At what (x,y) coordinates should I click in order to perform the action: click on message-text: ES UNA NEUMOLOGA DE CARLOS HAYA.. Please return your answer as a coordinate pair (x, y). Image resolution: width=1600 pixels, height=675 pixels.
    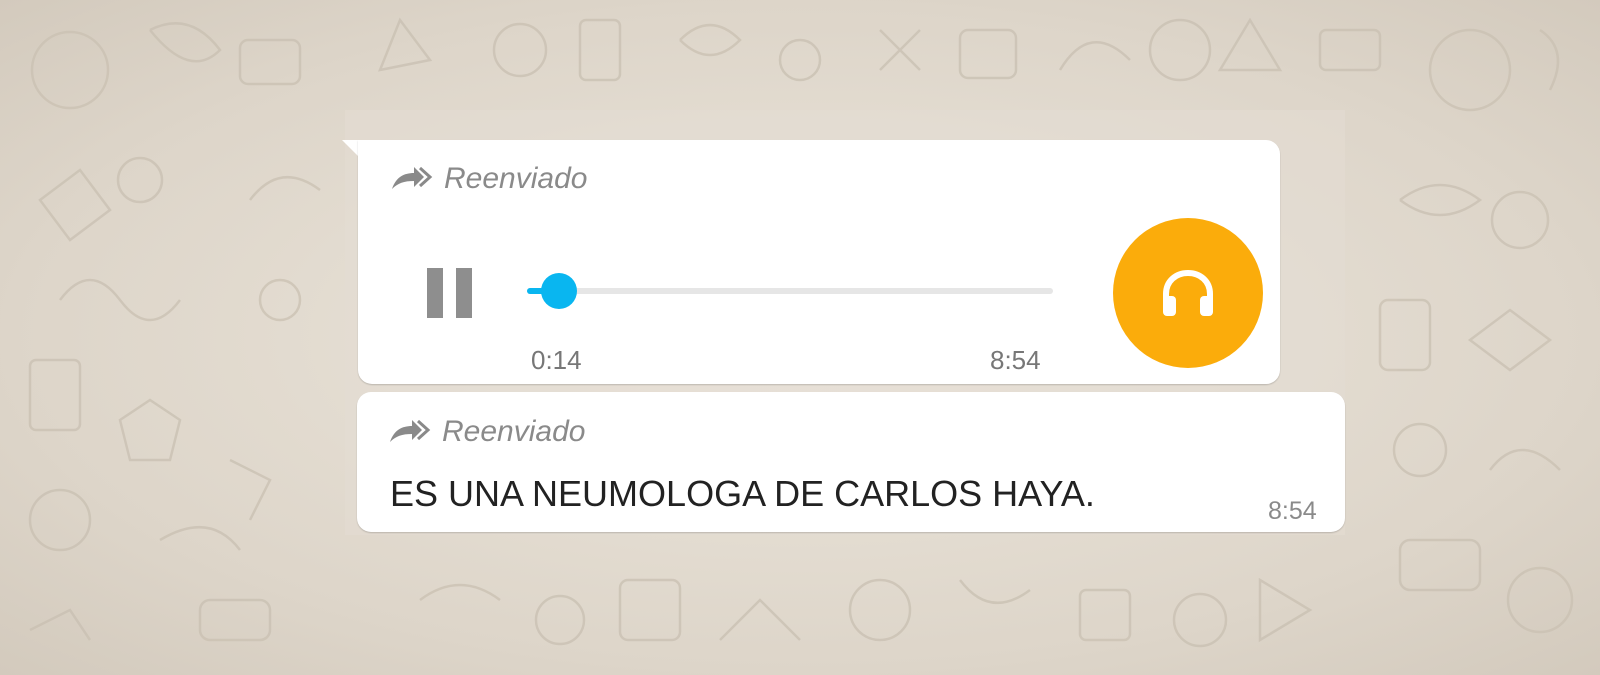
    Looking at the image, I should click on (742, 493).